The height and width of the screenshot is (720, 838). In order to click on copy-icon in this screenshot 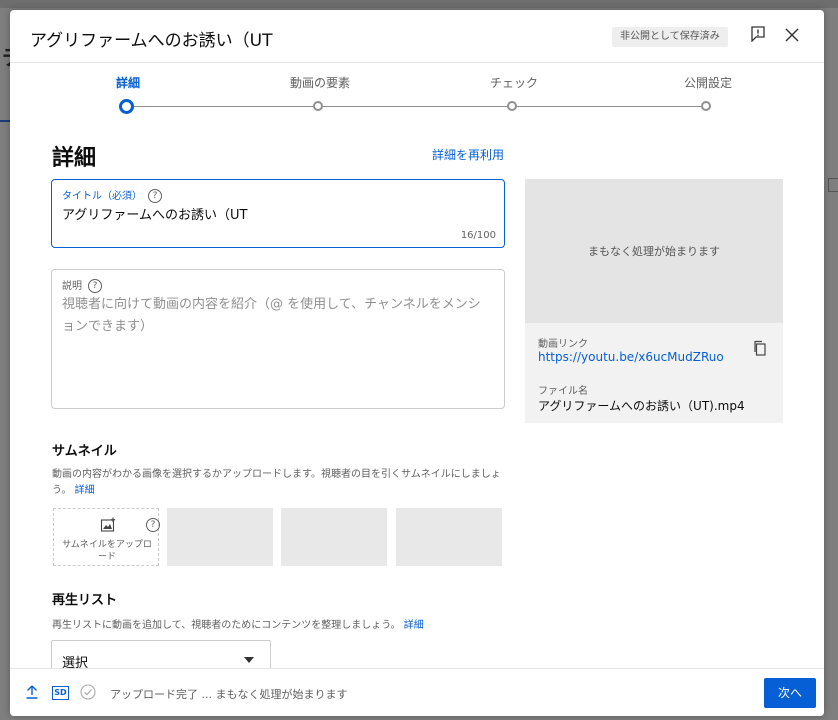, I will do `click(760, 348)`.